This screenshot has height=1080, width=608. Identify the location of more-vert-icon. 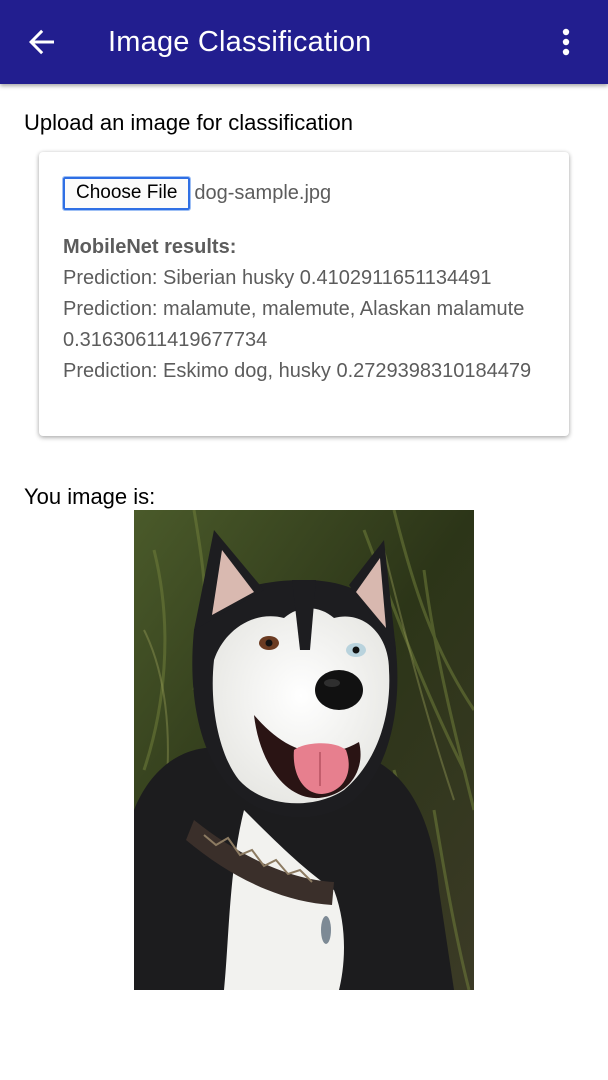
(566, 42).